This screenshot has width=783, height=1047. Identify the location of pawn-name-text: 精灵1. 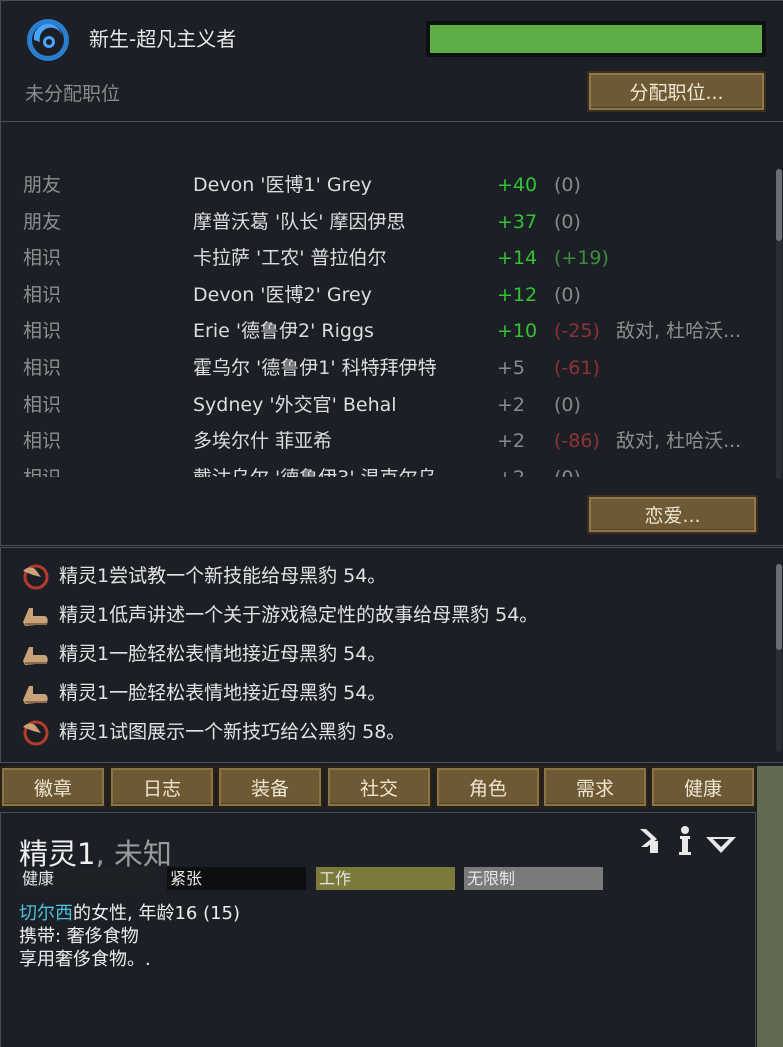
(57, 854).